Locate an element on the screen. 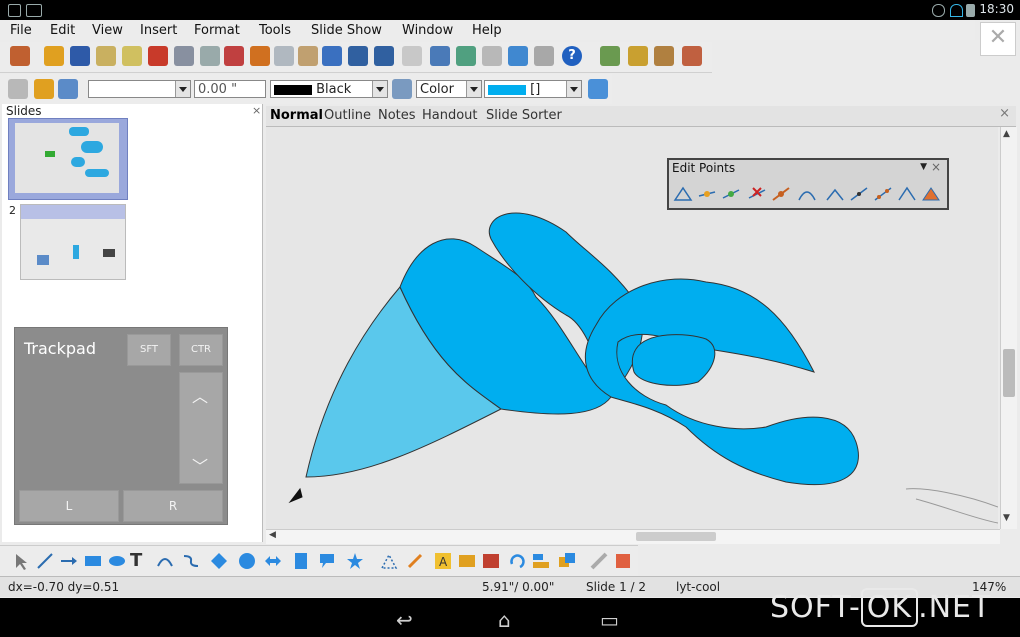  delete-points-icon is located at coordinates (757, 194).